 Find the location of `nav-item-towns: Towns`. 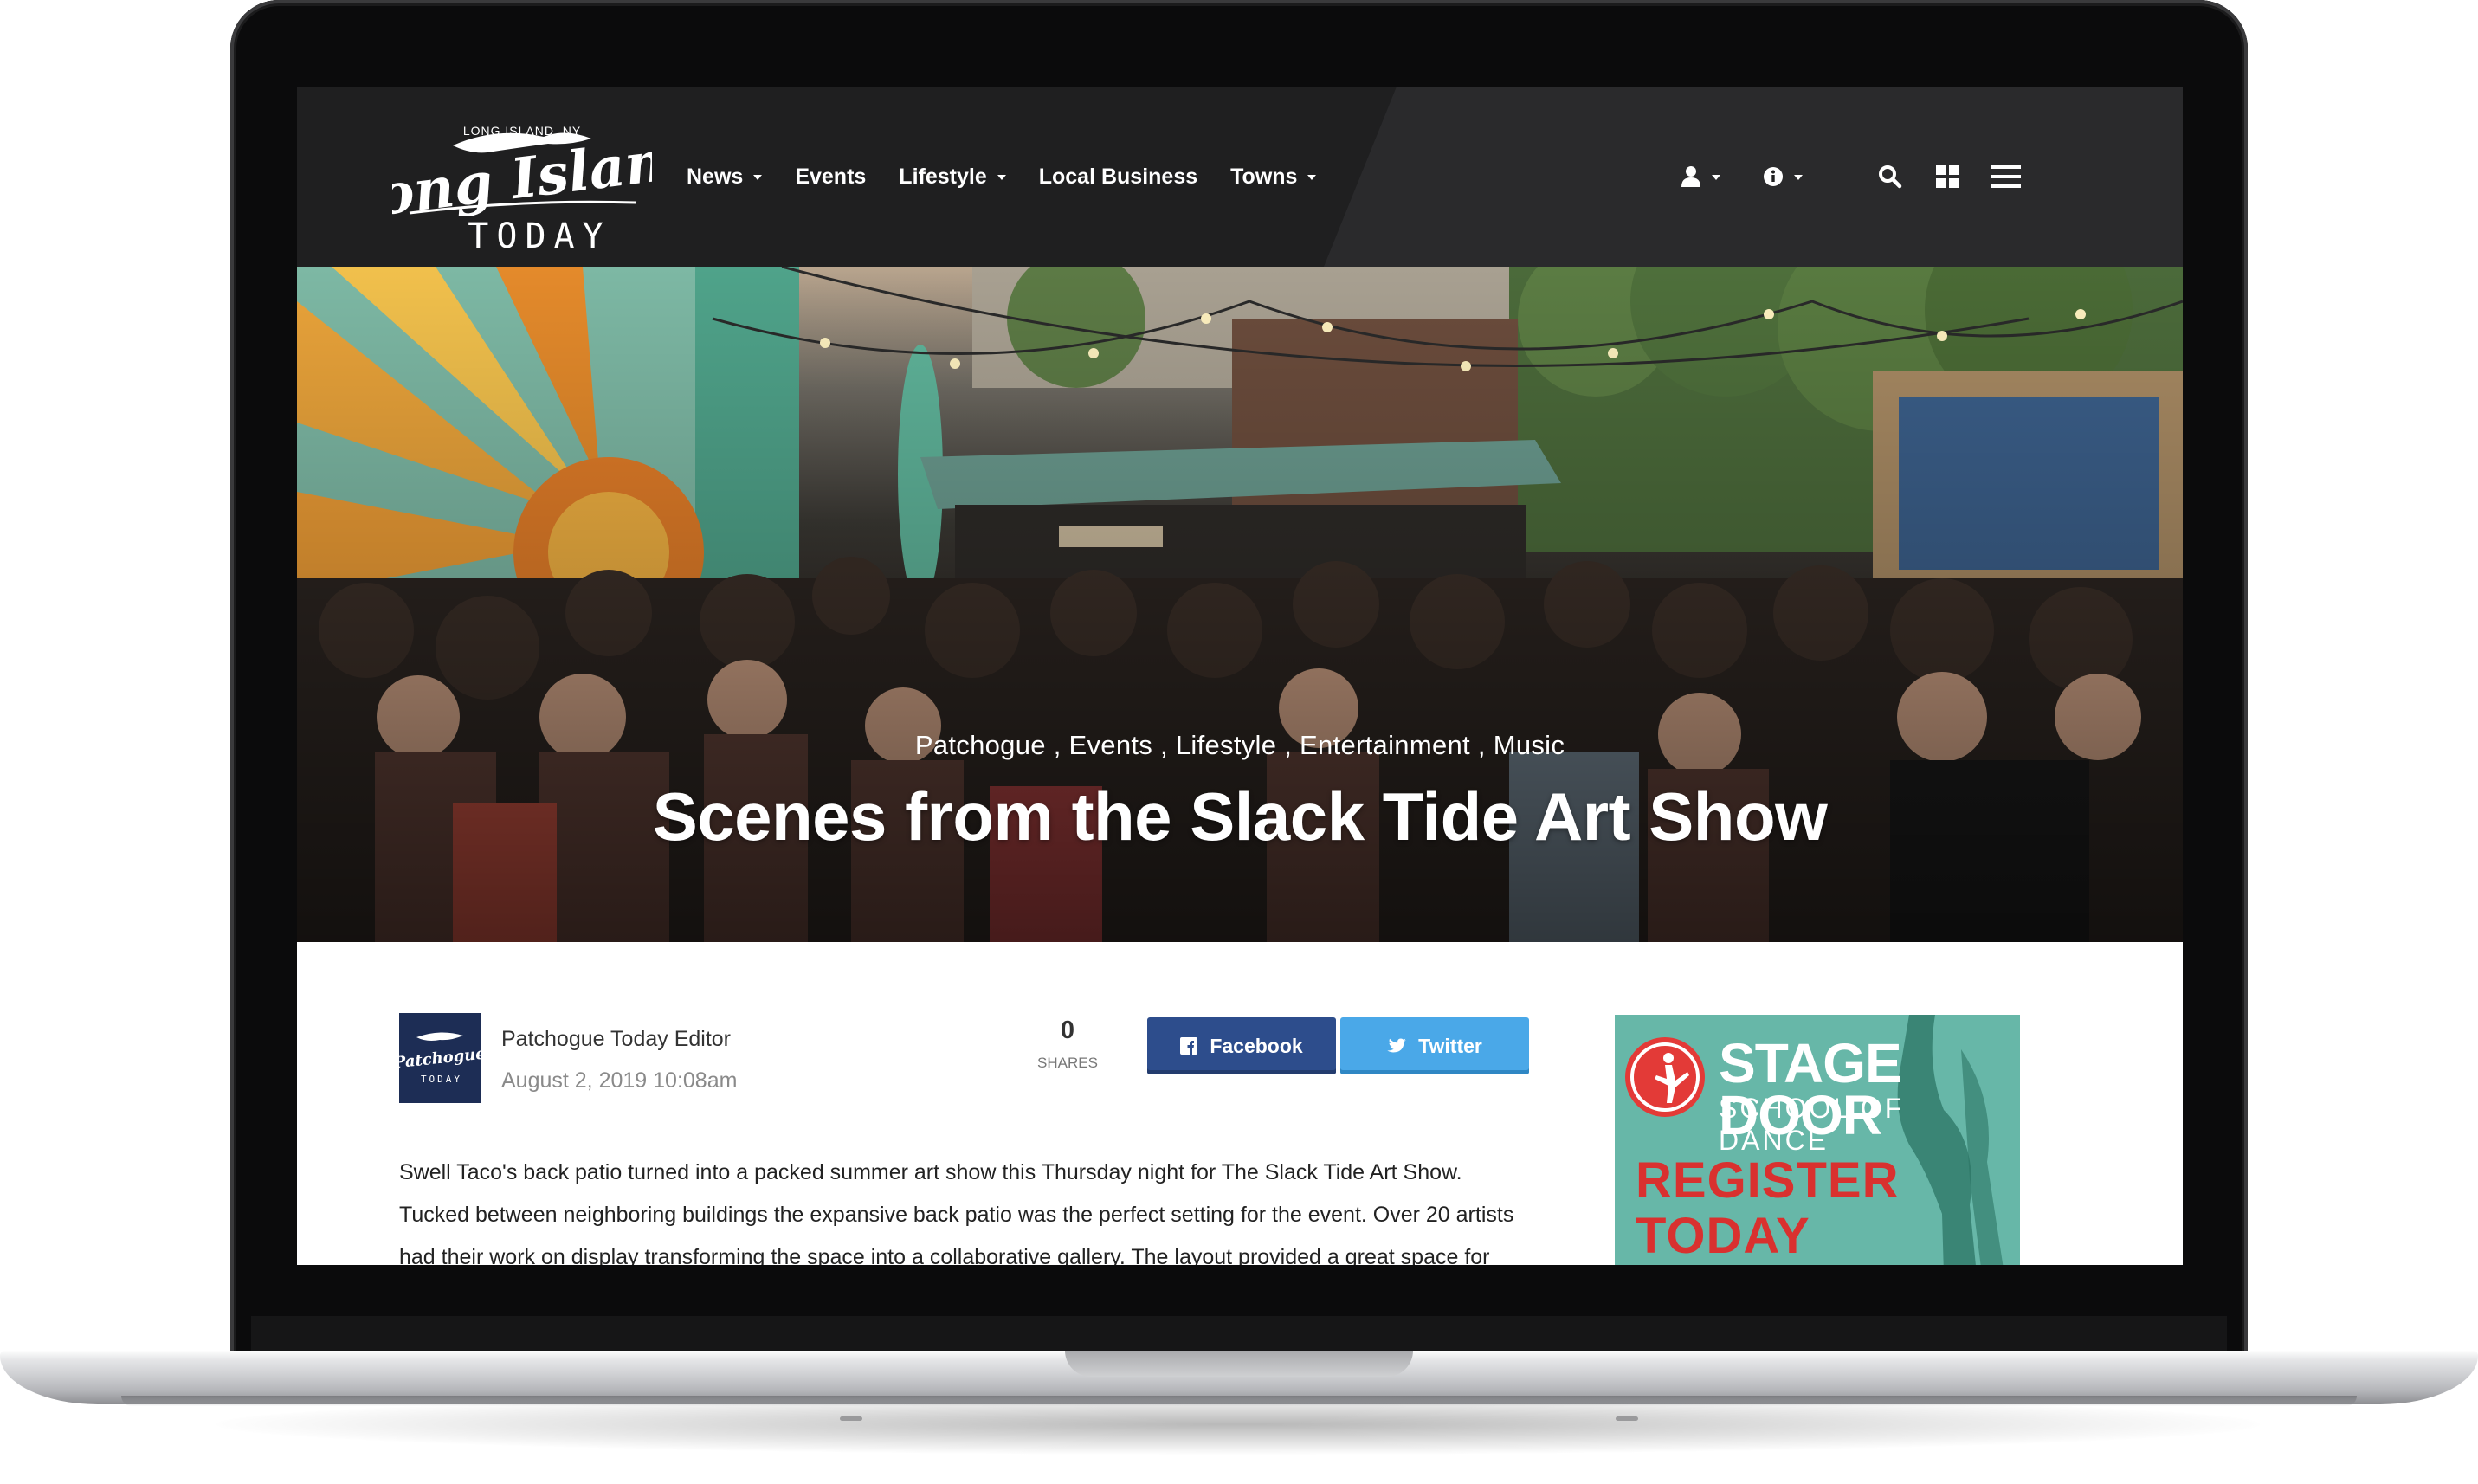

nav-item-towns: Towns is located at coordinates (1273, 177).